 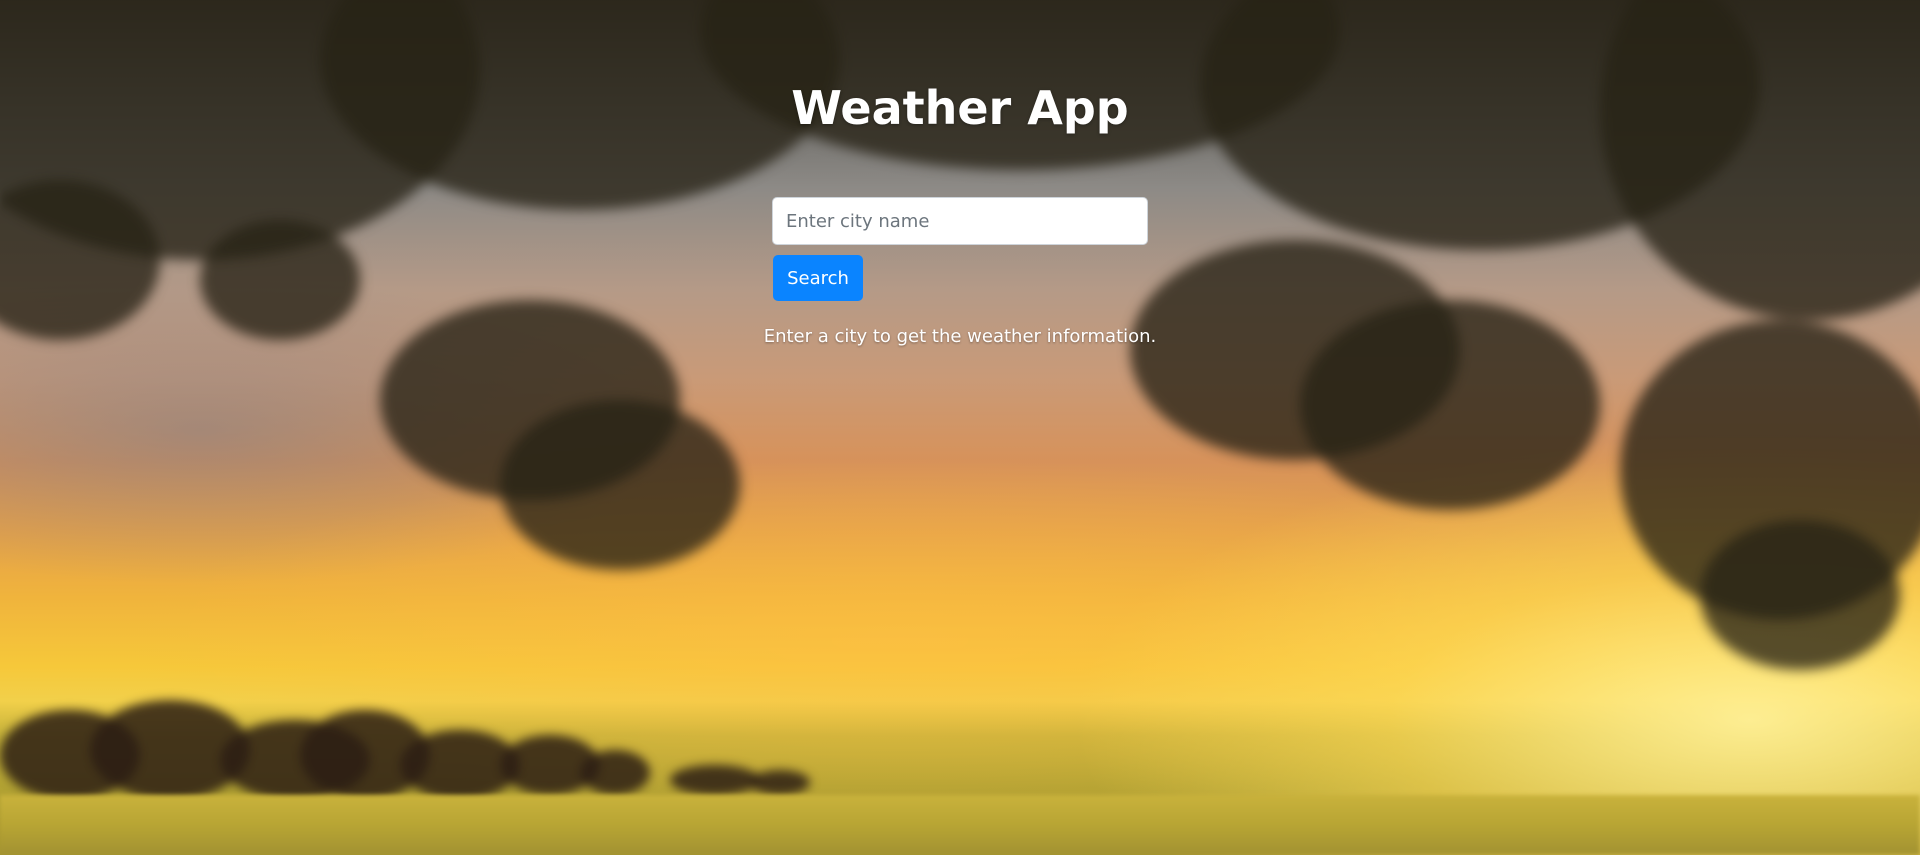 I want to click on city-search-input, so click(x=960, y=221).